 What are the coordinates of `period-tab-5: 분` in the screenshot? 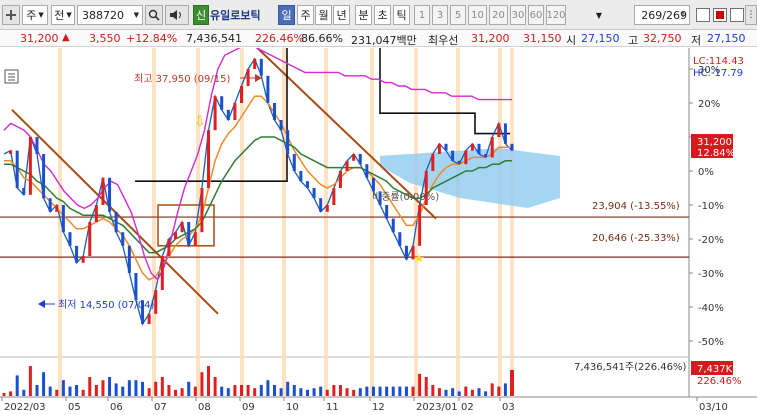 It's located at (363, 15).